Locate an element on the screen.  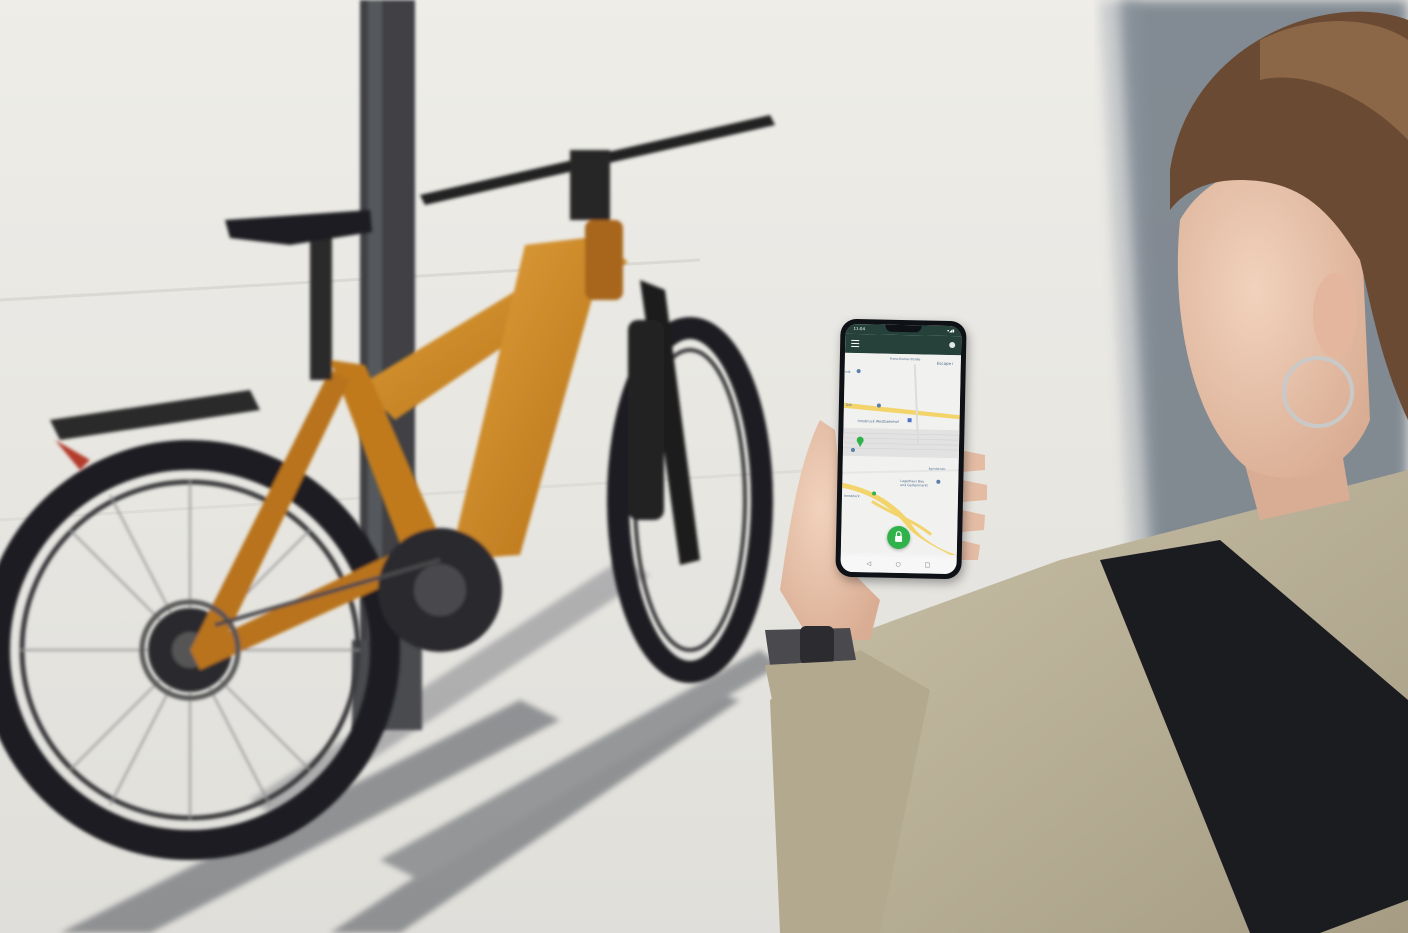
map-label-top-street: Franz-Fischer-Straße is located at coordinates (905, 359).